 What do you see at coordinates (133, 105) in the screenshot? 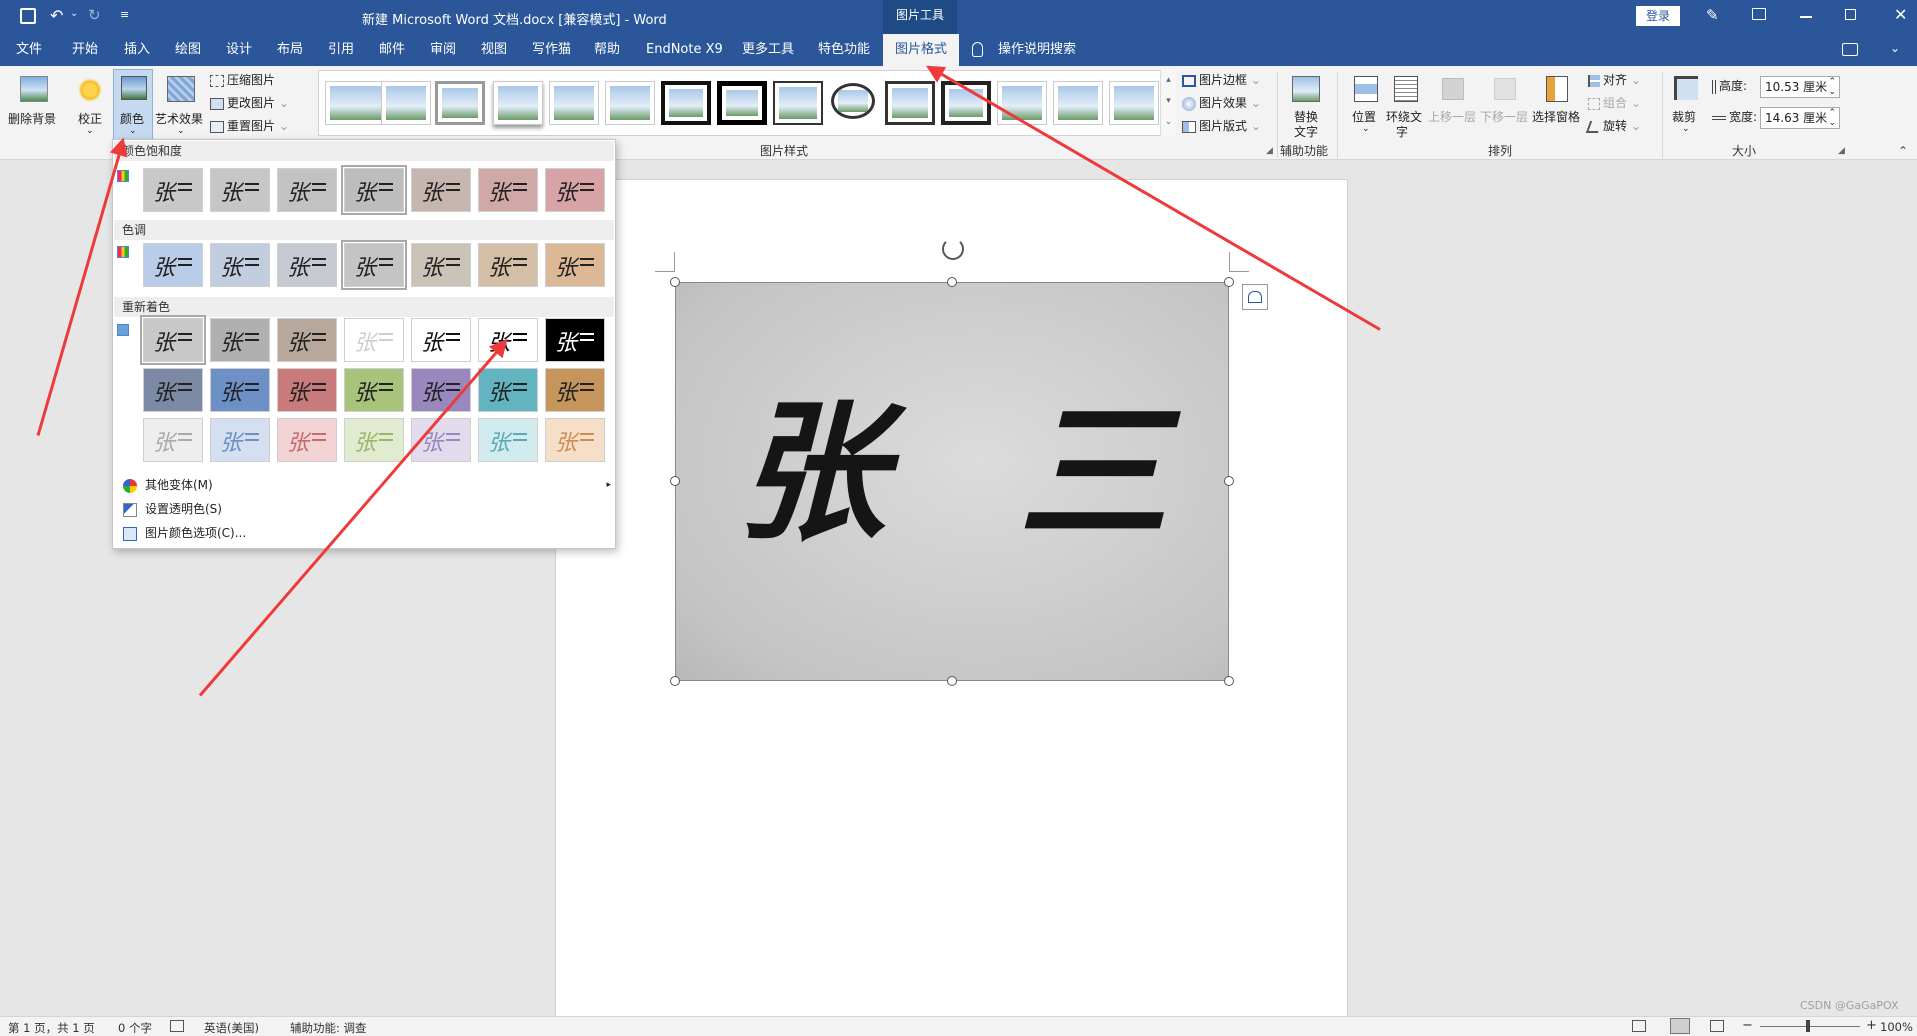
I see `color-button: 颜色 ⌄` at bounding box center [133, 105].